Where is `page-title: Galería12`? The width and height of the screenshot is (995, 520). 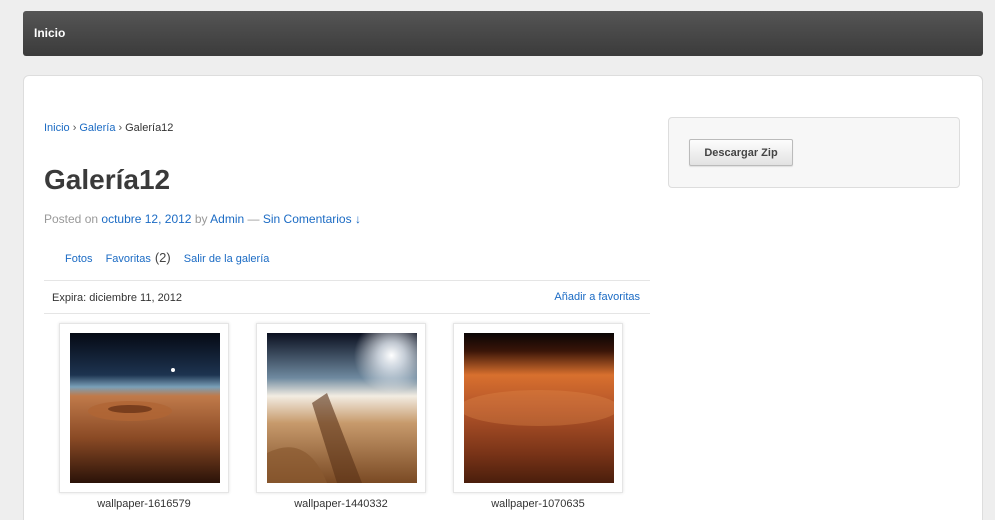 page-title: Galería12 is located at coordinates (107, 179).